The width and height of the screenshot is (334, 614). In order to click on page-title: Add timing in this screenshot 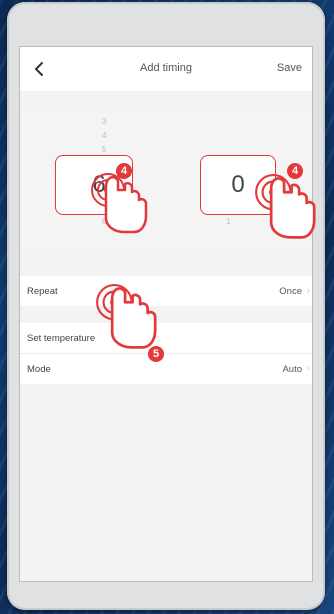, I will do `click(166, 68)`.